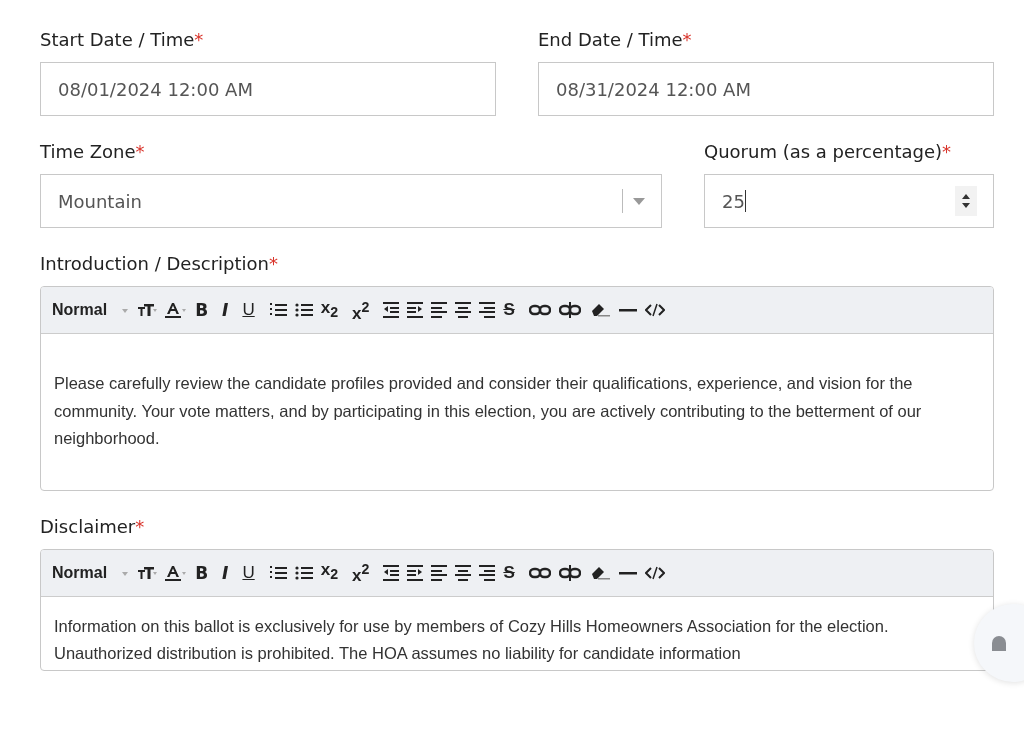 The height and width of the screenshot is (731, 1024). I want to click on number-field: 25, so click(849, 201).